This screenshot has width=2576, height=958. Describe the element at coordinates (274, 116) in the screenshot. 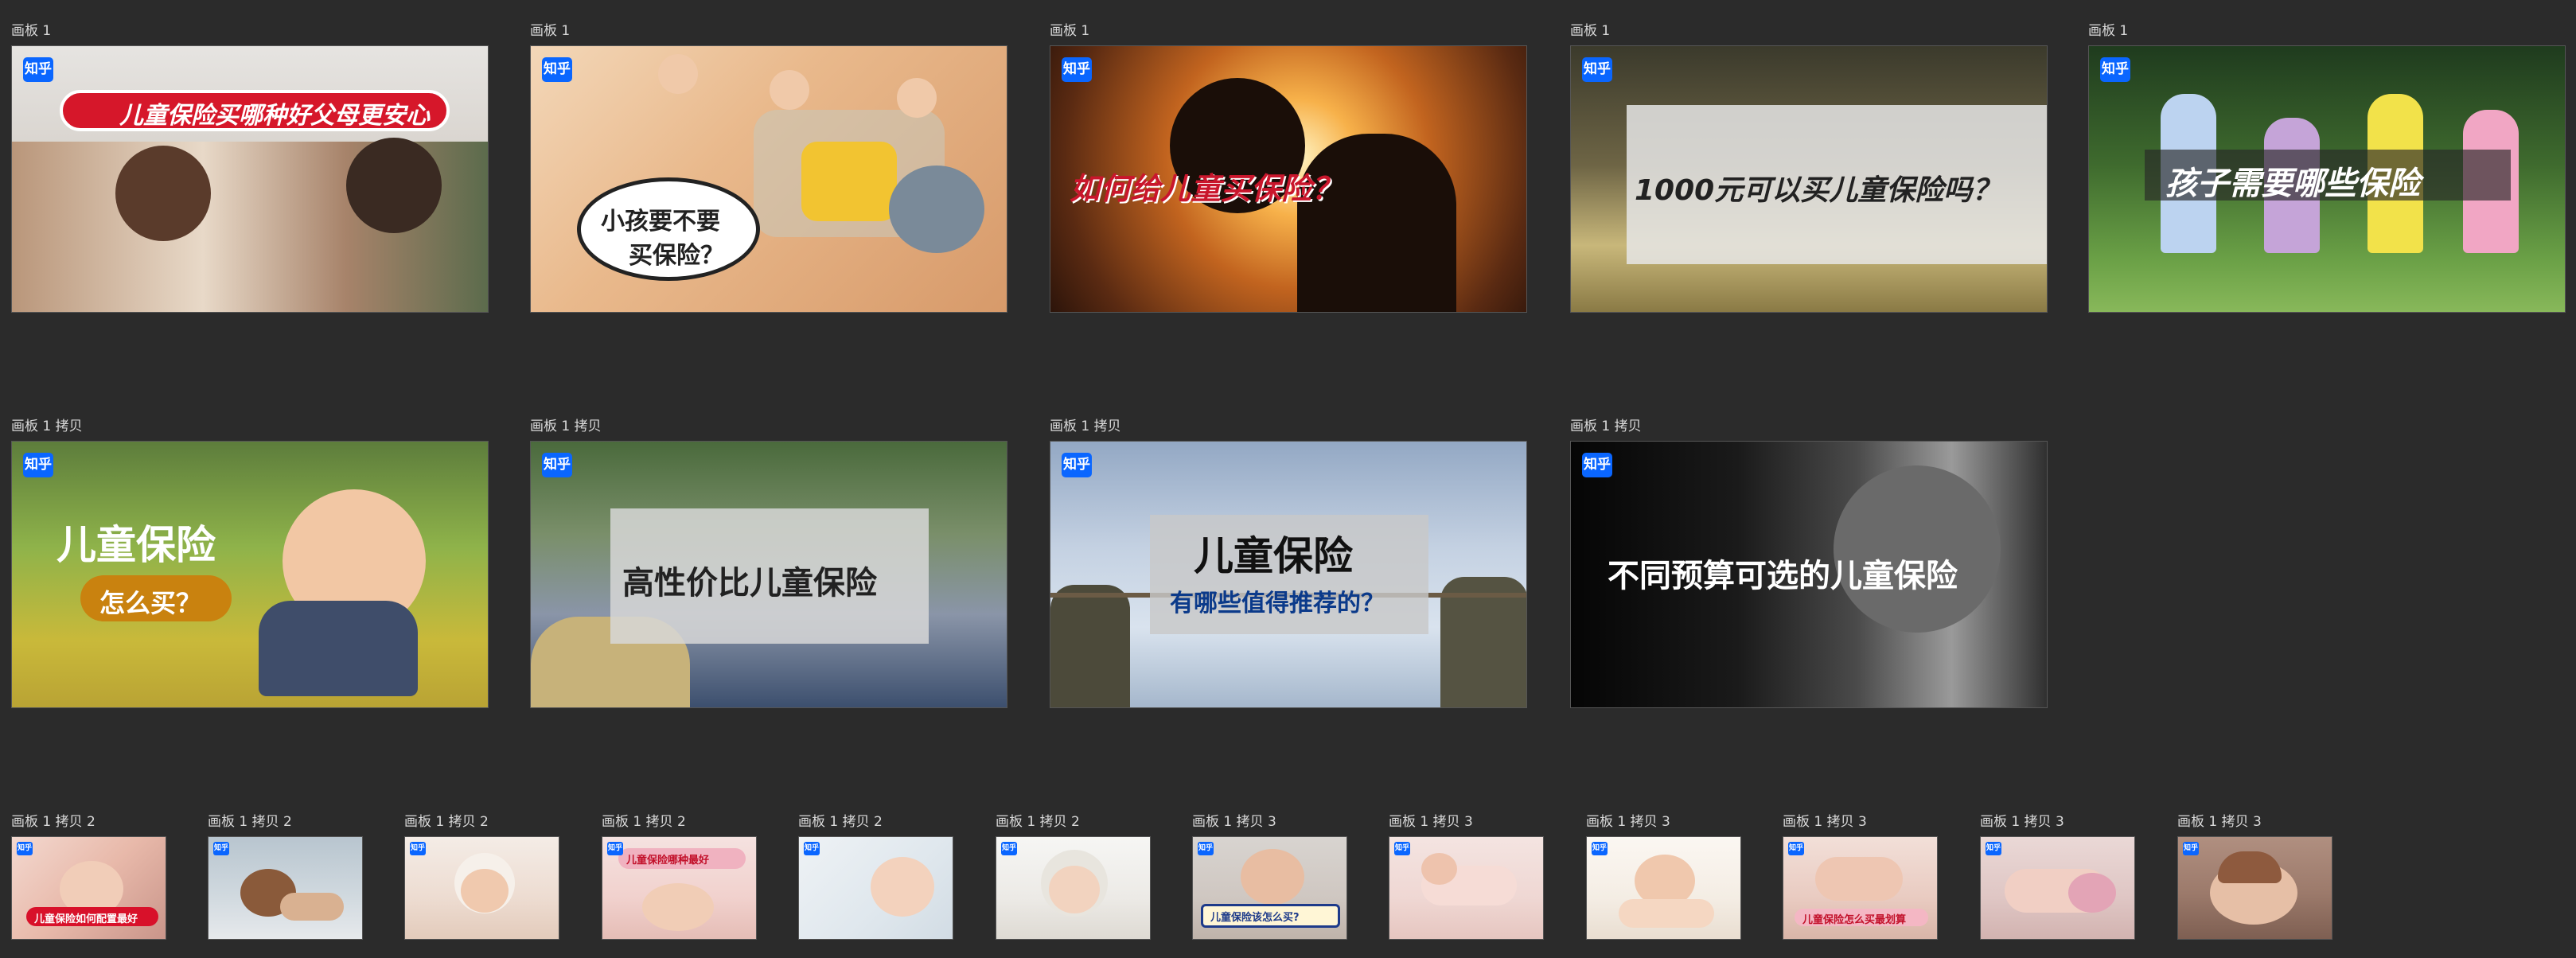

I see `cover-title: 儿童保险买哪种好父母更安心` at that location.